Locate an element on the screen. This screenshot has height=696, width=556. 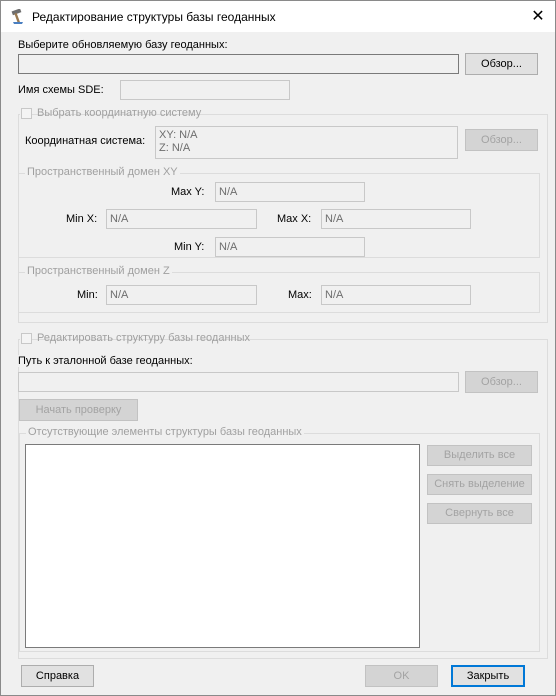
min-y-label: Min Y: is located at coordinates (189, 247).